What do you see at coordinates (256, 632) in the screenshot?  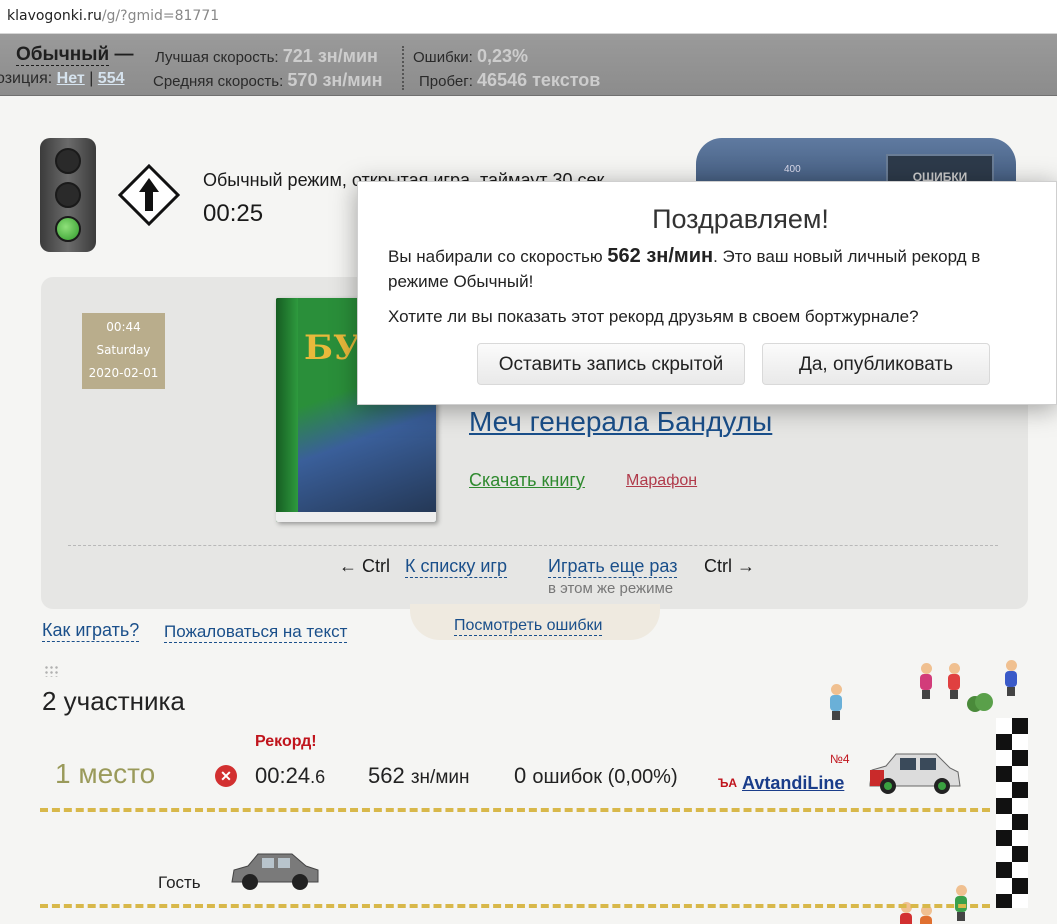 I see `complain-link: Пожаловаться на текст` at bounding box center [256, 632].